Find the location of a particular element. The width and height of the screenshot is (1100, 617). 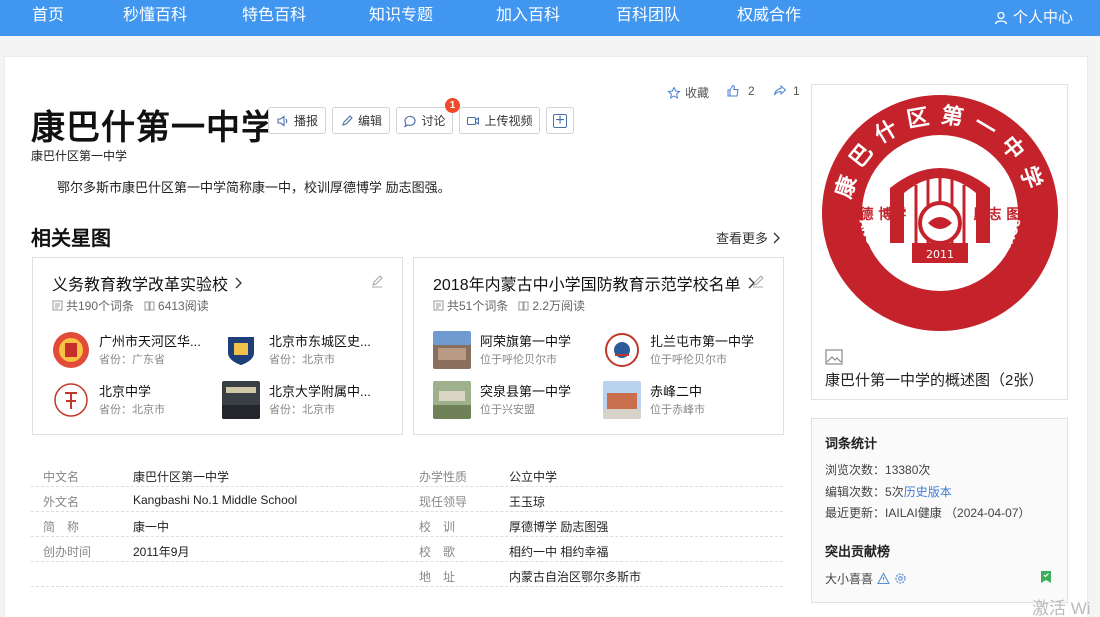

broadcast-label: 播报 is located at coordinates (305, 121).